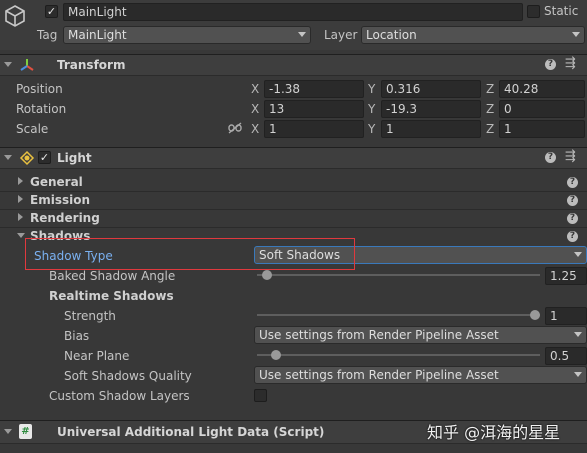  I want to click on static-label: Static, so click(561, 11).